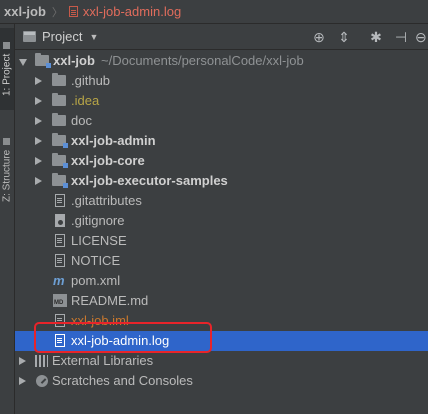 Image resolution: width=428 pixels, height=414 pixels. What do you see at coordinates (132, 11) in the screenshot?
I see `breadcrumb-file: xxl-job-admin.log` at bounding box center [132, 11].